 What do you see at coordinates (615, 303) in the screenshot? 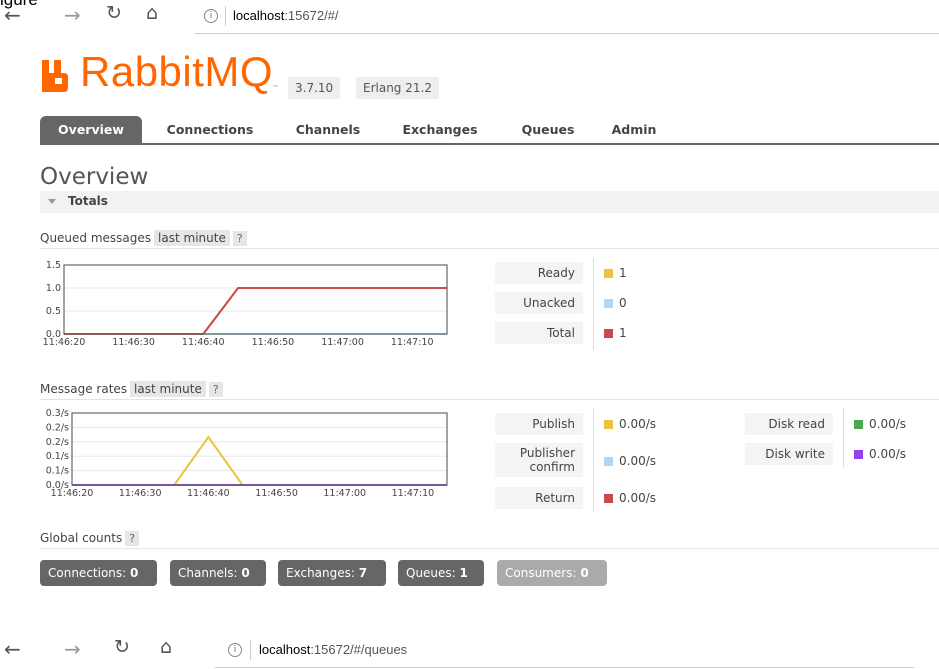
I see `legend-value-unacked: 0` at bounding box center [615, 303].